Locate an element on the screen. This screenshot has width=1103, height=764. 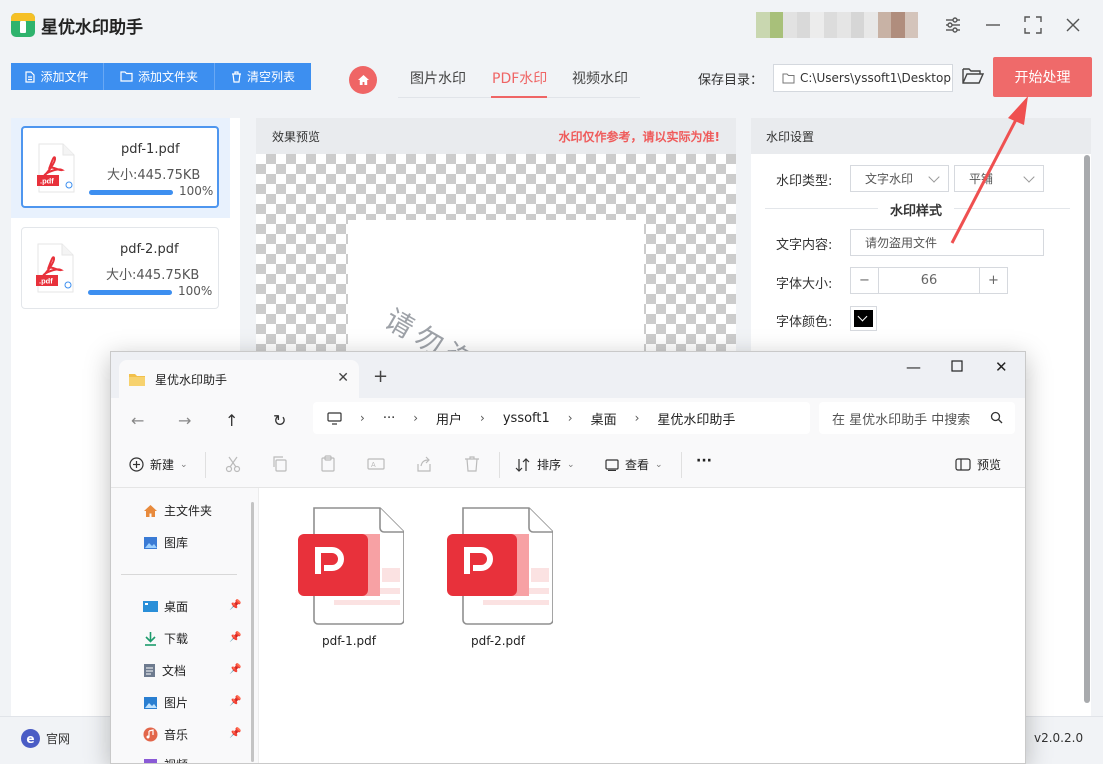
preview-title: 效果预览 is located at coordinates (296, 136).